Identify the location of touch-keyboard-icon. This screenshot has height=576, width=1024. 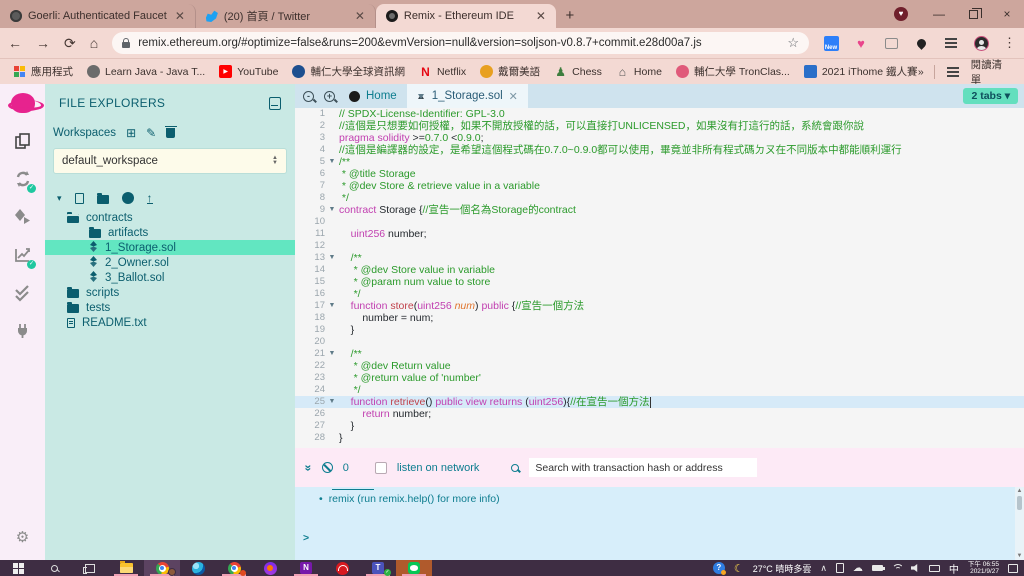
(934, 568).